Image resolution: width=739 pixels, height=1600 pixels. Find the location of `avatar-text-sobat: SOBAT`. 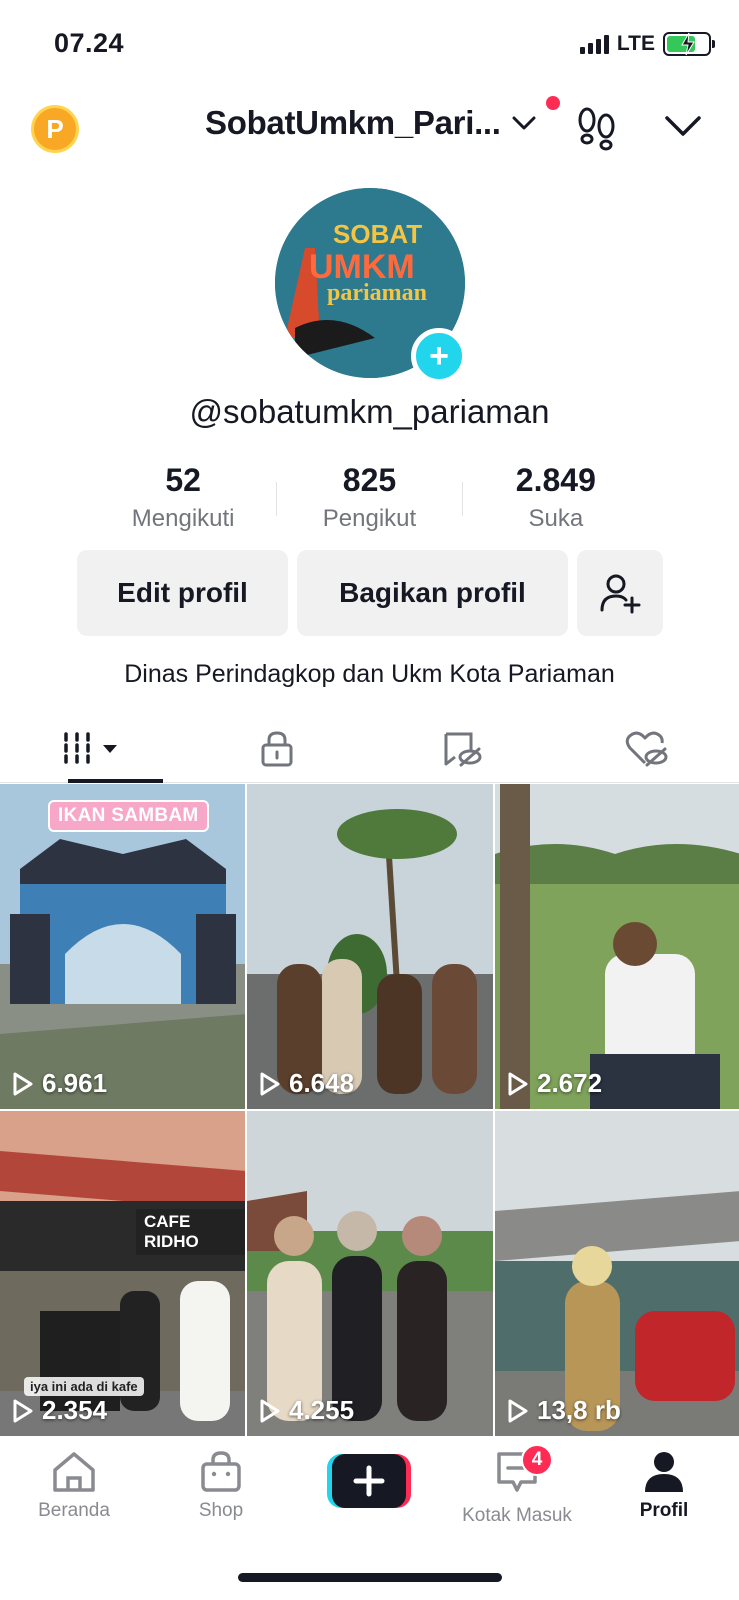

avatar-text-sobat: SOBAT is located at coordinates (377, 234).